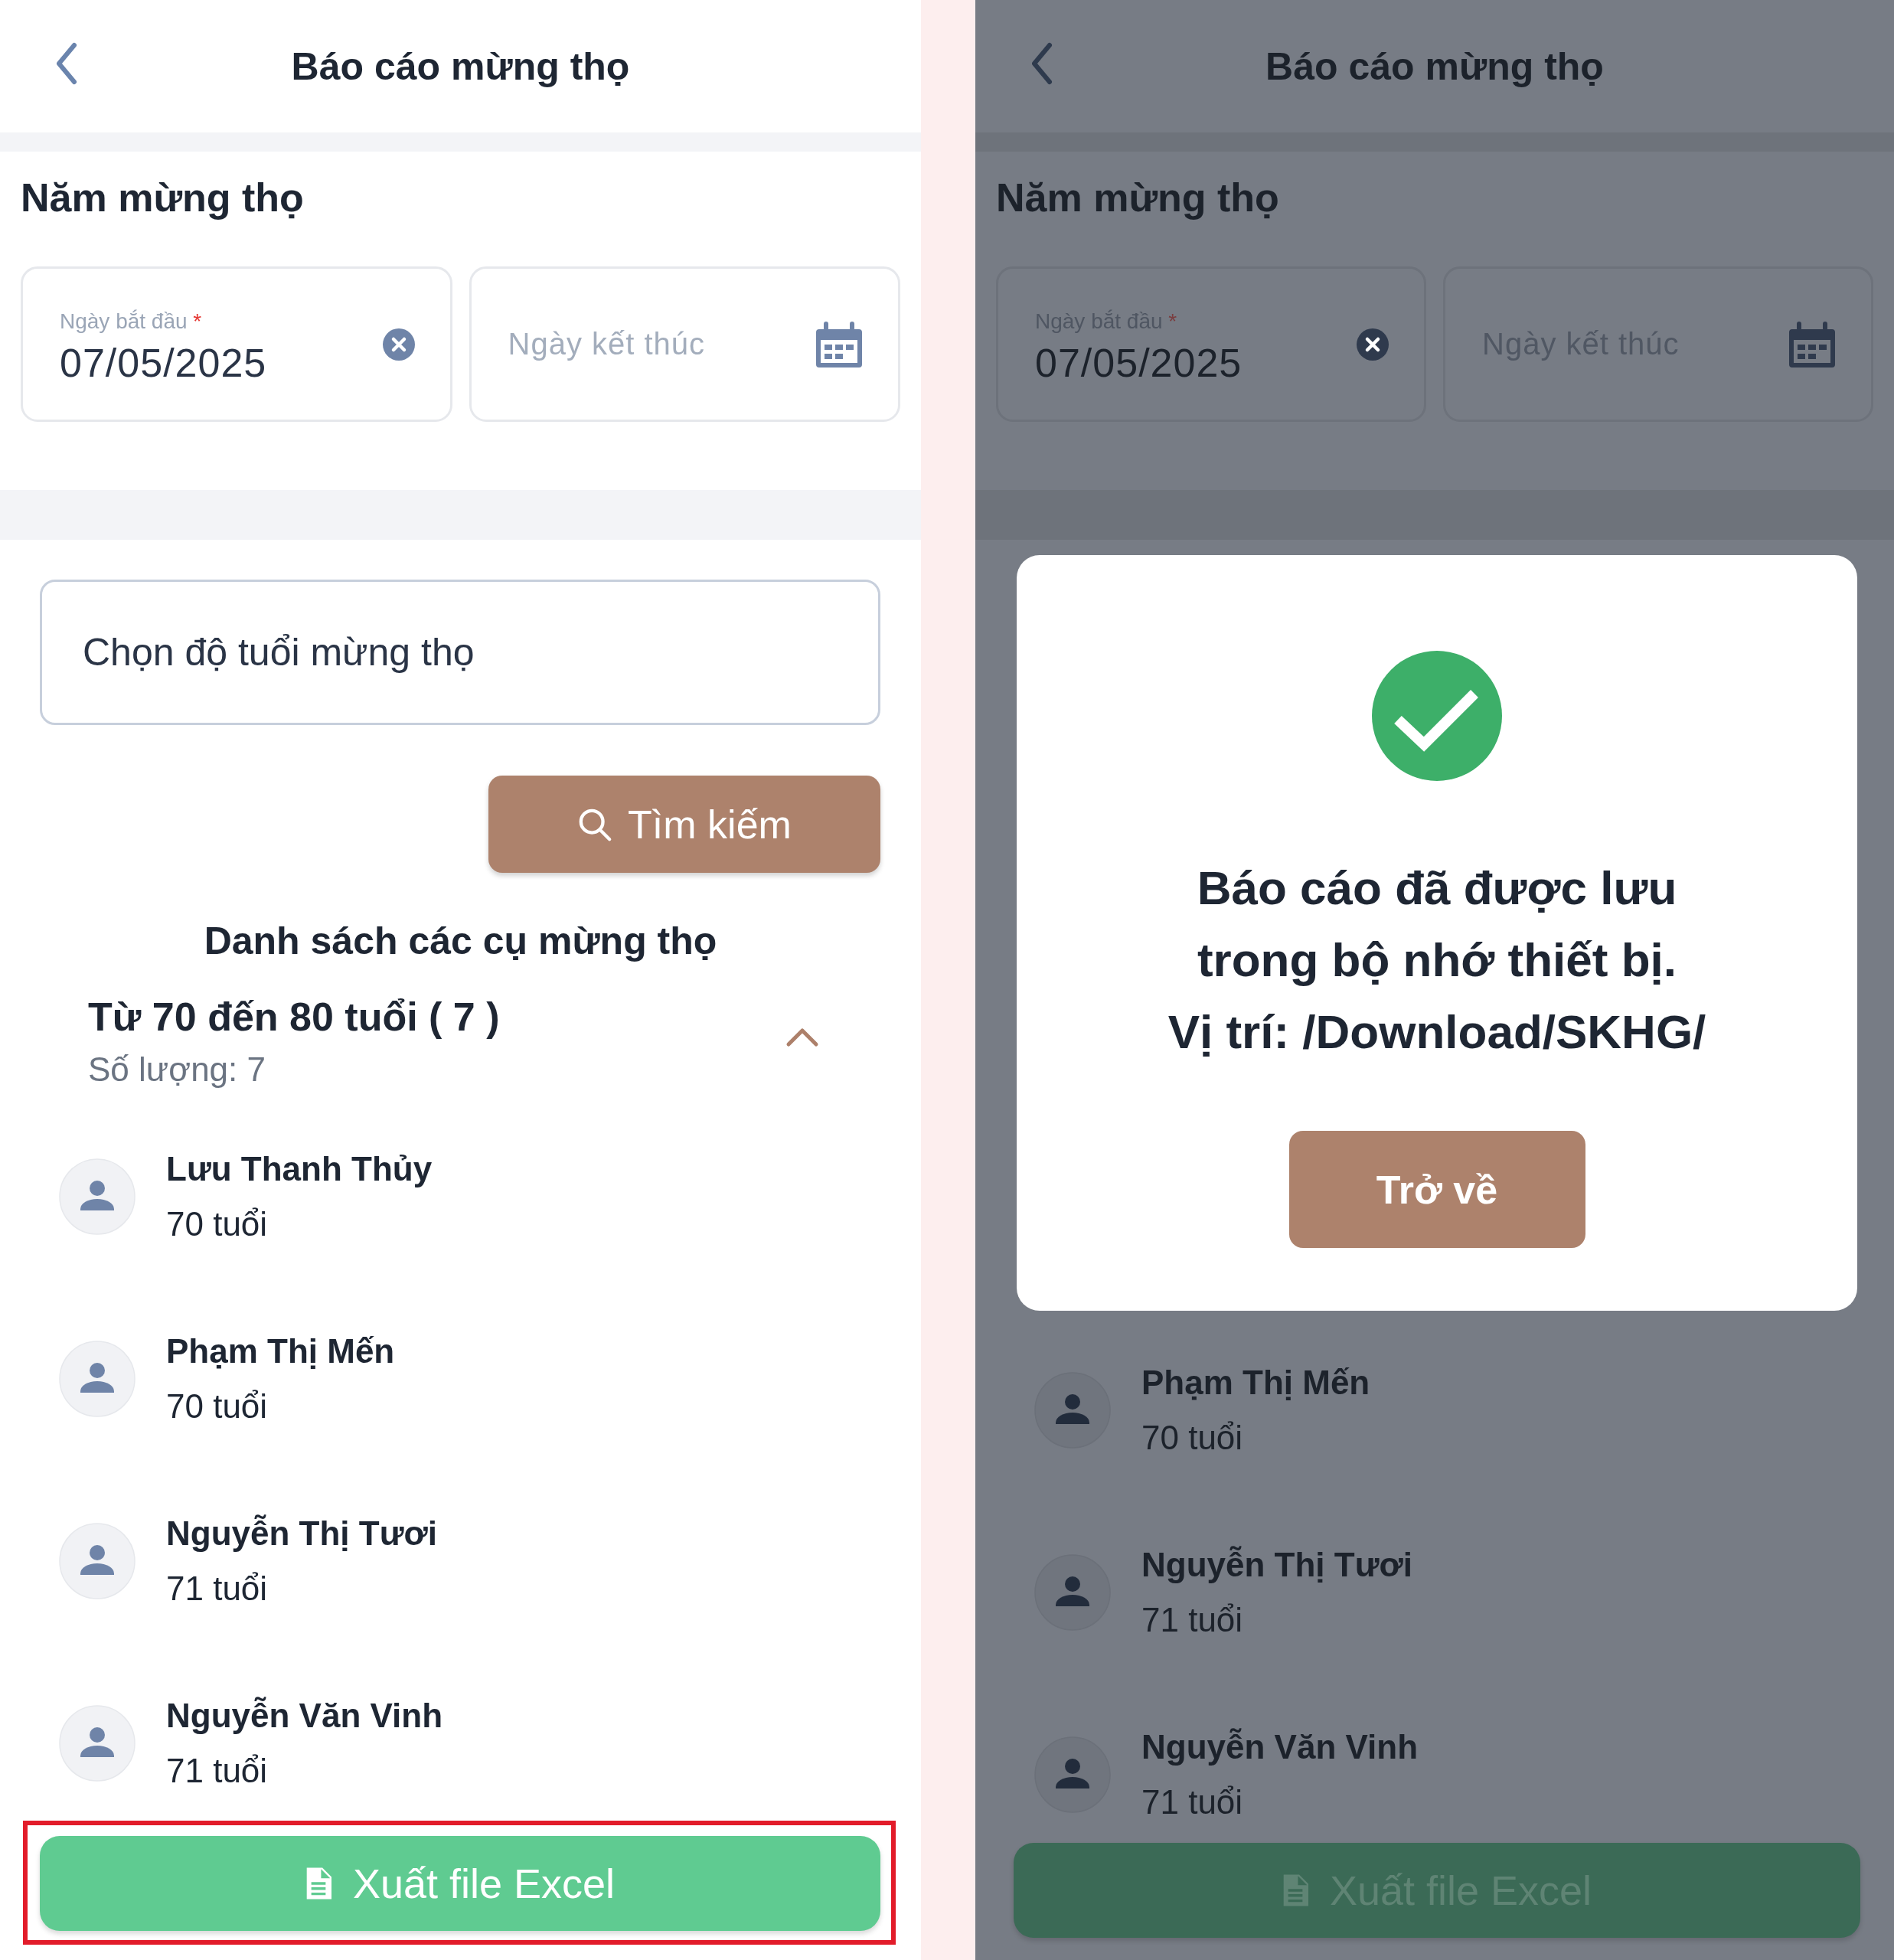 The height and width of the screenshot is (1960, 1894). I want to click on back-button: Trở về, so click(1436, 1189).